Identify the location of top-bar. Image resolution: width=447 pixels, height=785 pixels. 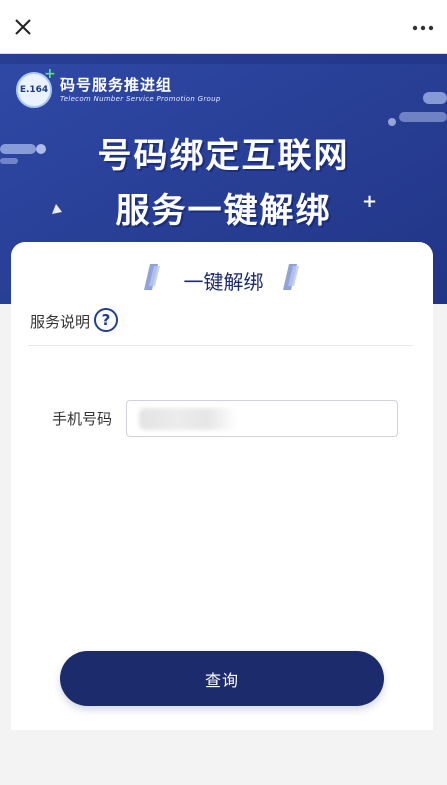
(223, 27).